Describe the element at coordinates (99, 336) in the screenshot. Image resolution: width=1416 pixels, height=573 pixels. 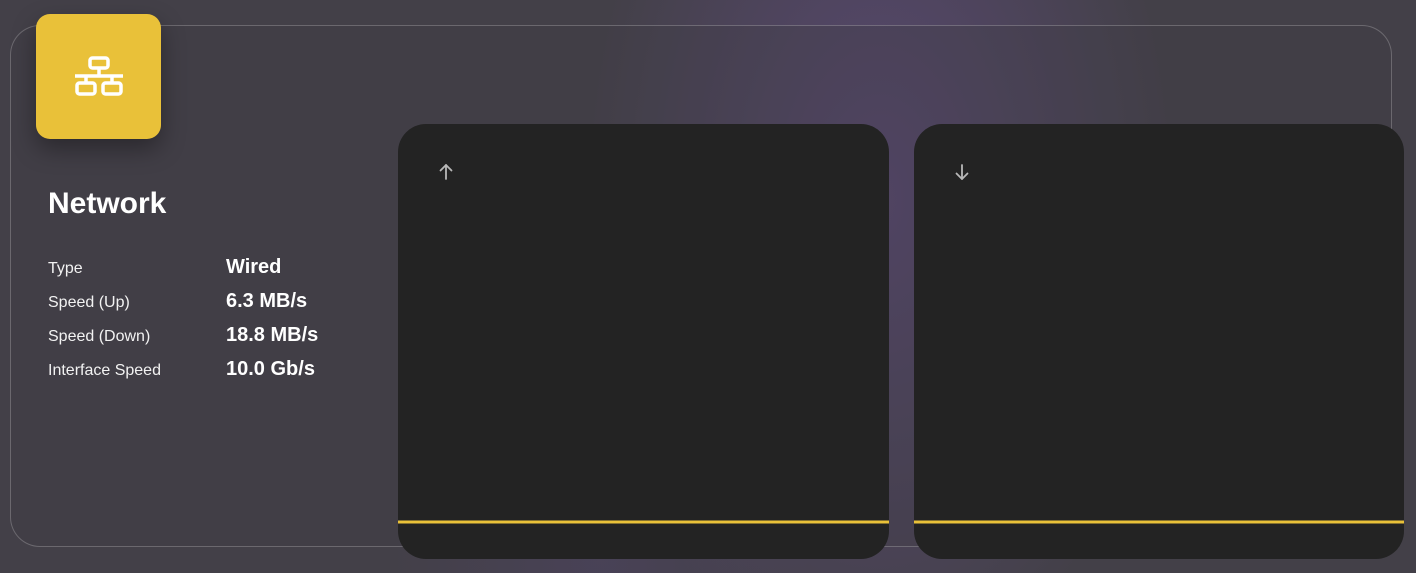
I see `stat-label: Speed (Down)` at that location.